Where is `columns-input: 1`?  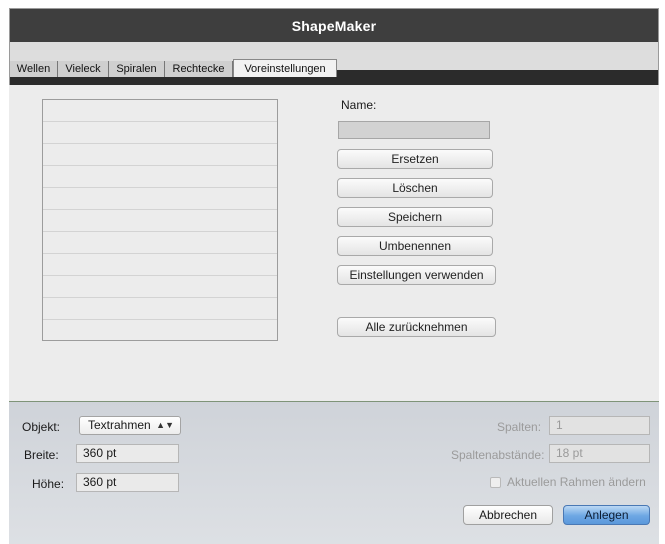 columns-input: 1 is located at coordinates (599, 425).